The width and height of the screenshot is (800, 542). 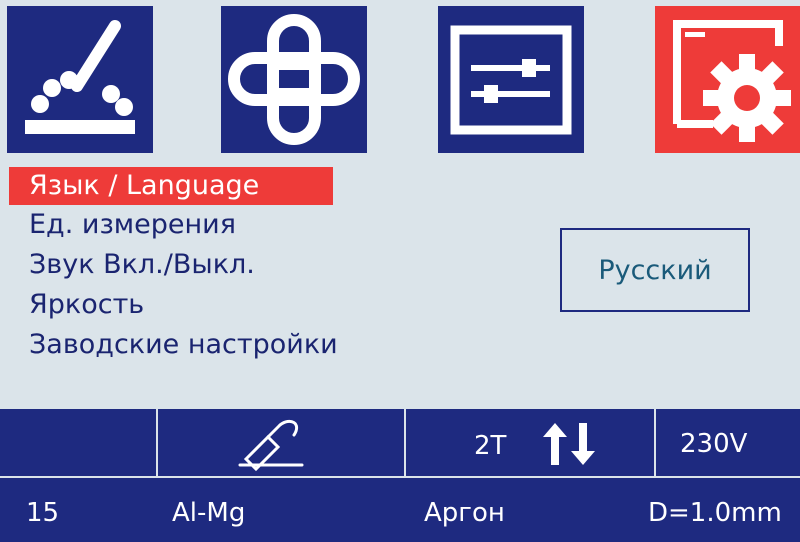 I want to click on tile-settings, so click(x=727, y=79).